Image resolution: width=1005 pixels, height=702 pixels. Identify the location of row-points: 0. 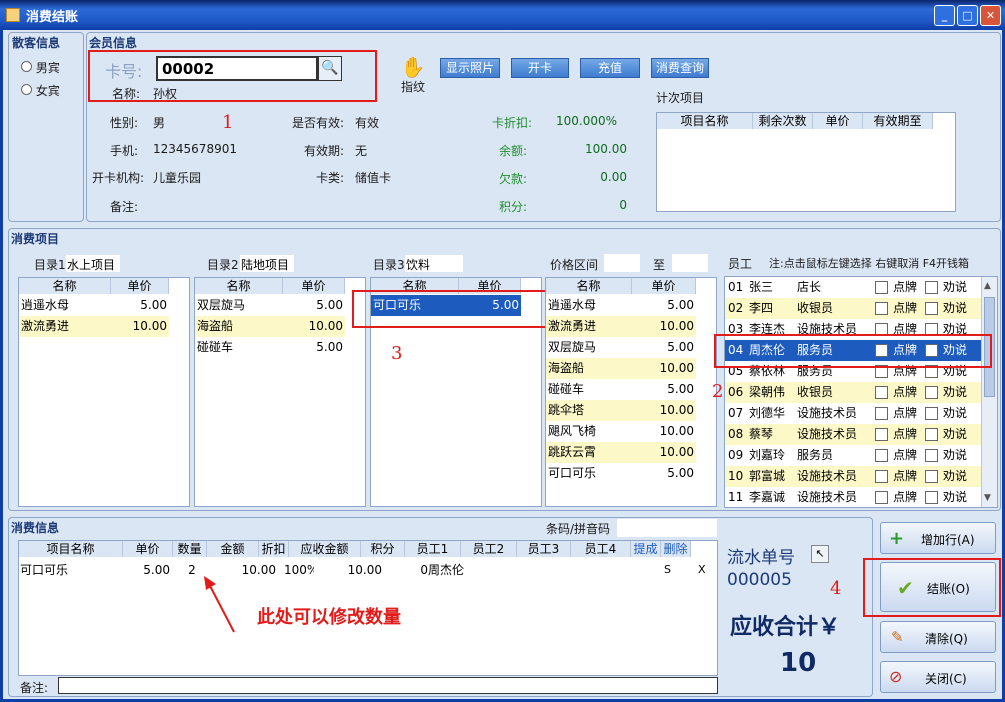
(424, 570).